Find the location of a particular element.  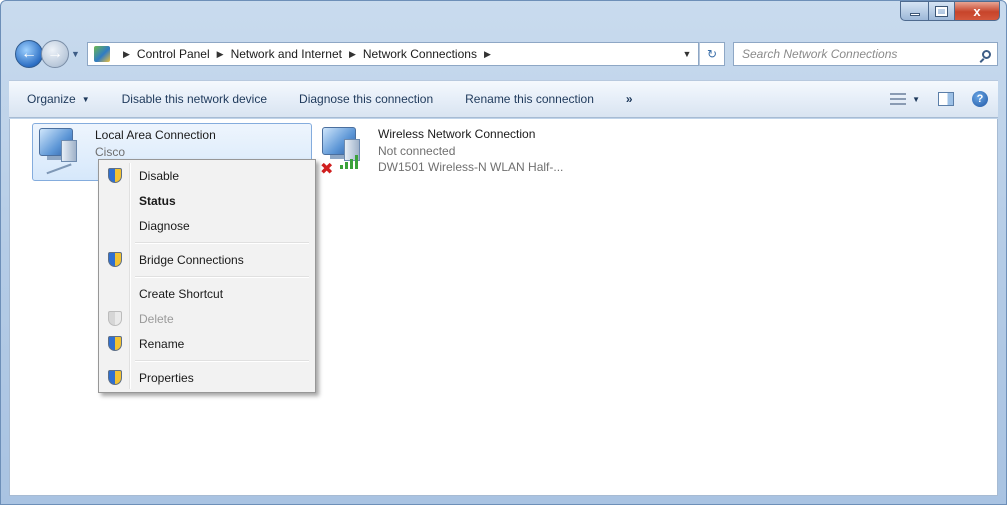

control-panel-icon is located at coordinates (102, 54).